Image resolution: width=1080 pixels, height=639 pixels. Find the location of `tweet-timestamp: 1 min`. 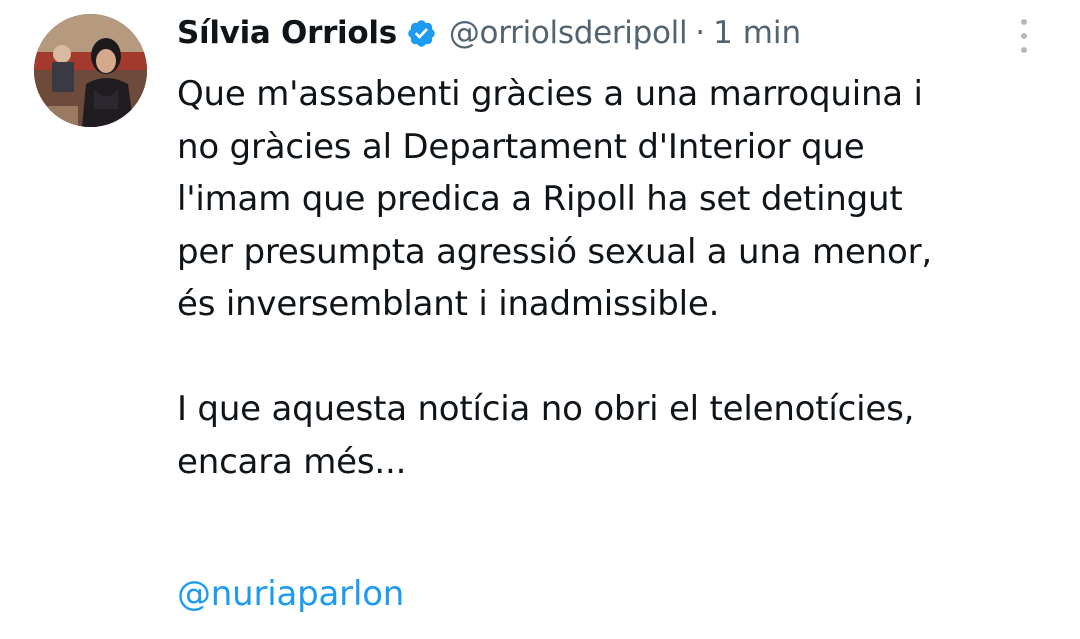

tweet-timestamp: 1 min is located at coordinates (757, 33).